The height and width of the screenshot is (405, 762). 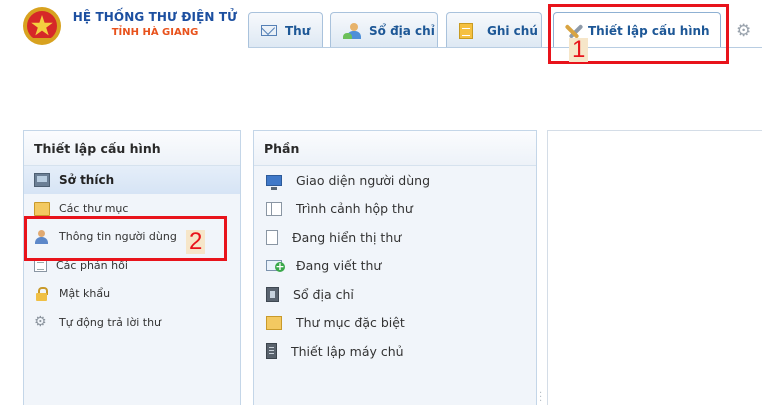 I want to click on lock-icon, so click(x=42, y=293).